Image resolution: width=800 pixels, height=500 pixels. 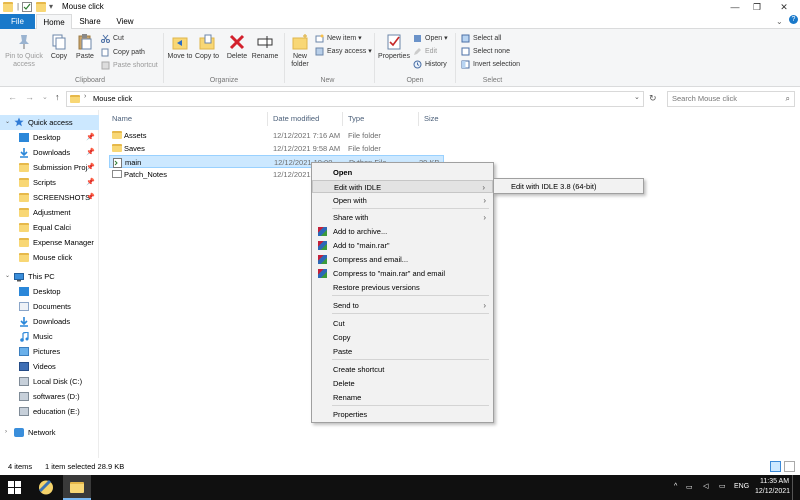 What do you see at coordinates (49, 366) in the screenshot?
I see `nav-pc-videos: Videos` at bounding box center [49, 366].